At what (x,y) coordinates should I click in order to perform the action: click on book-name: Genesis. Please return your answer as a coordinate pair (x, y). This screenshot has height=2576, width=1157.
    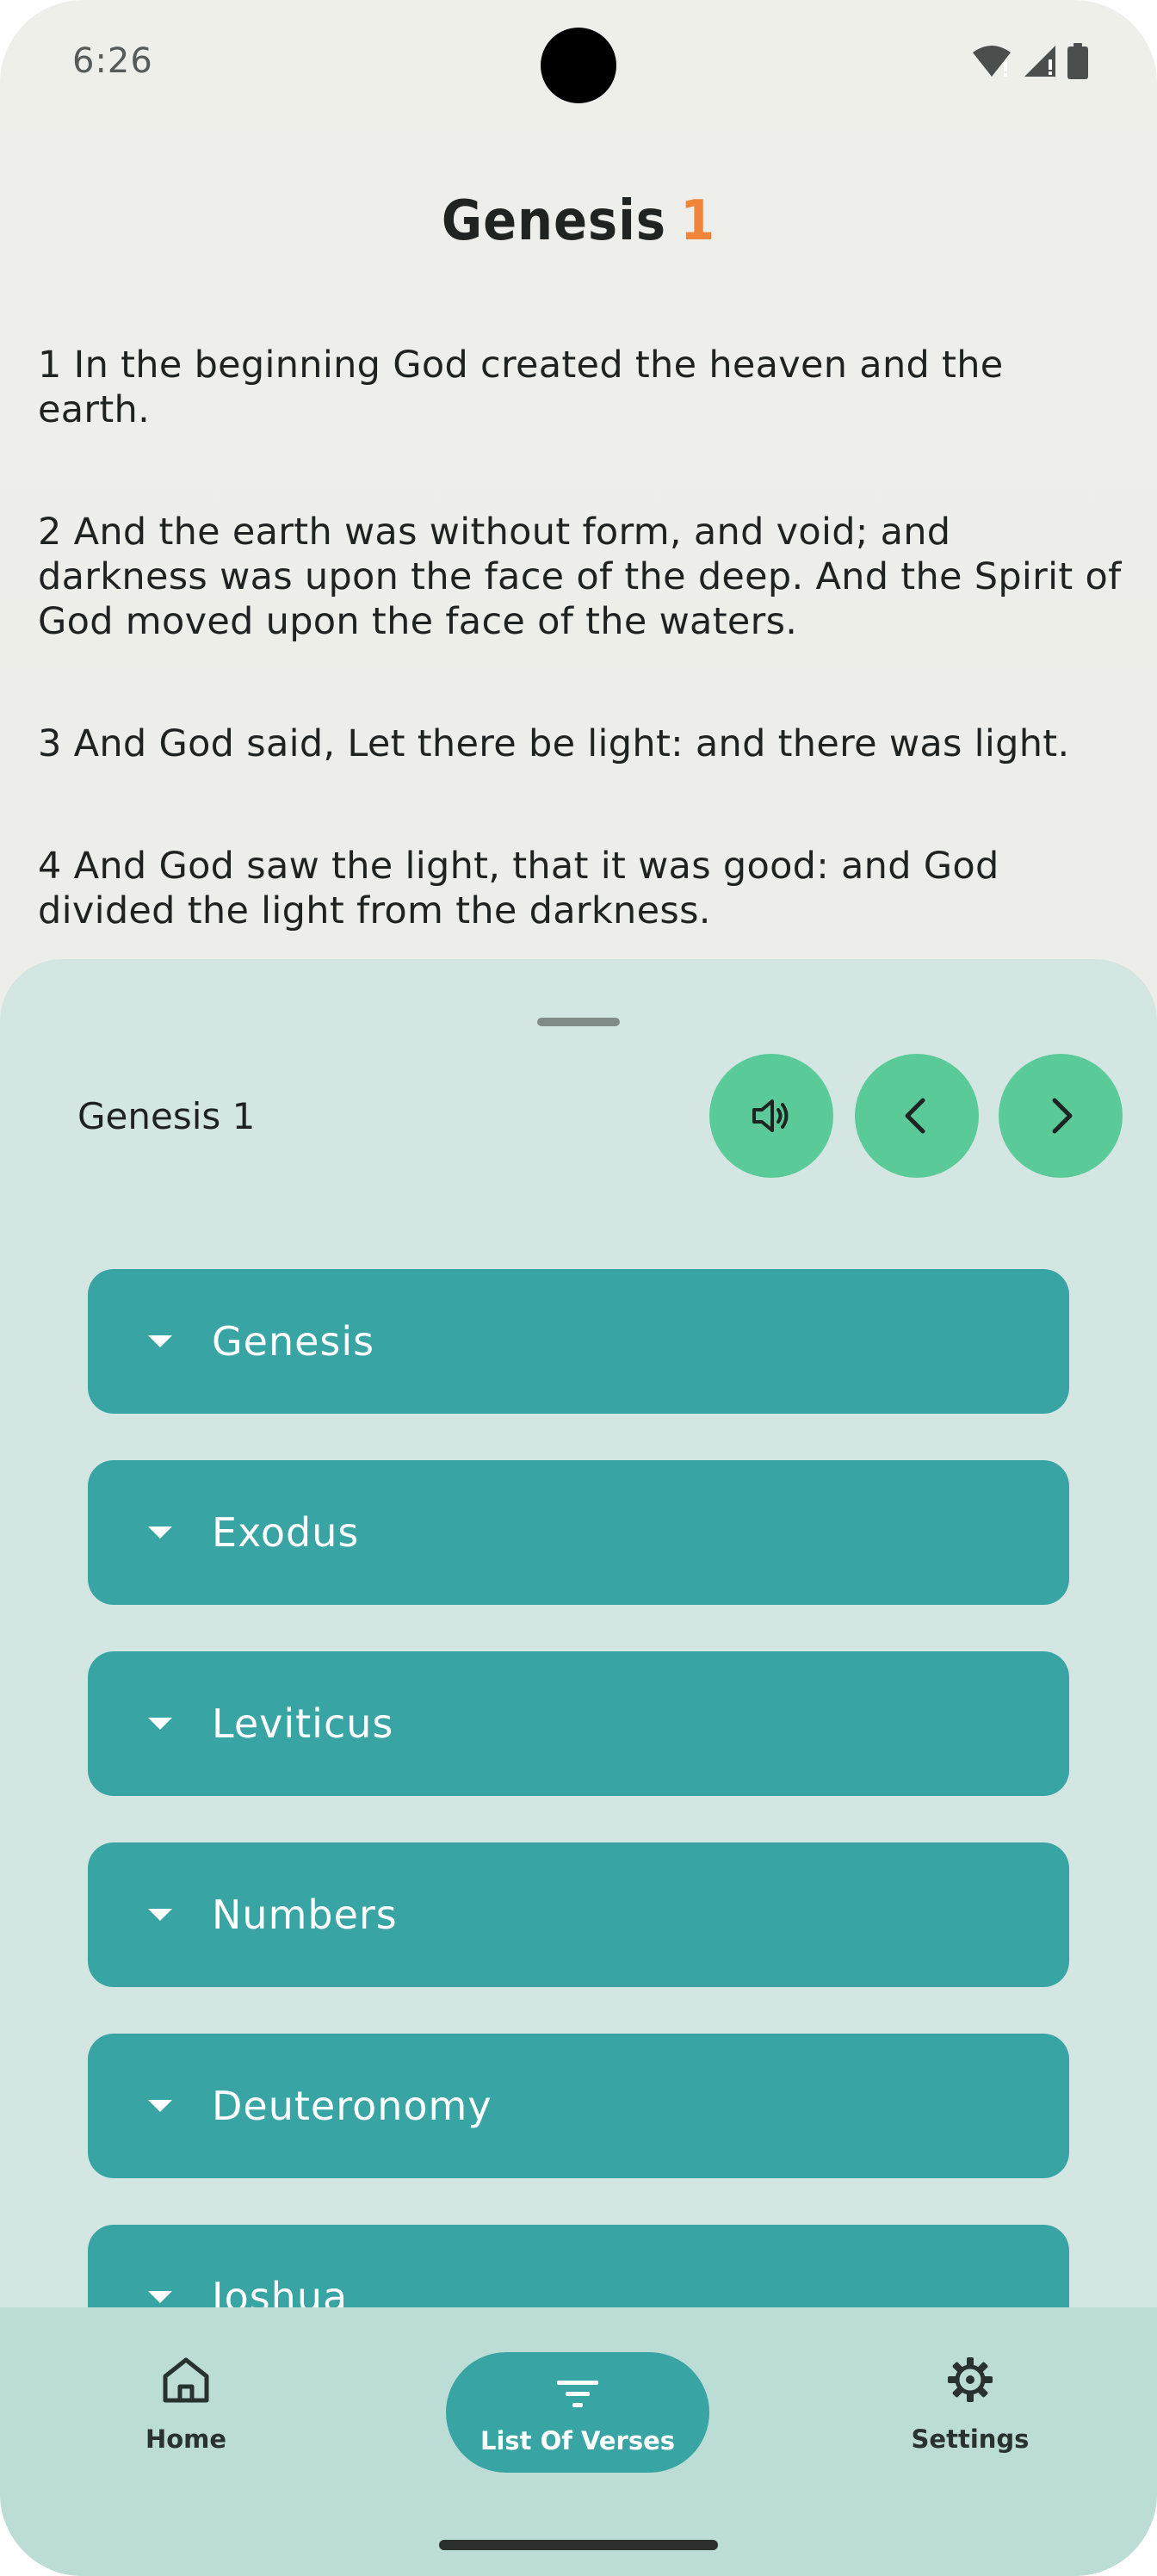
    Looking at the image, I should click on (293, 1341).